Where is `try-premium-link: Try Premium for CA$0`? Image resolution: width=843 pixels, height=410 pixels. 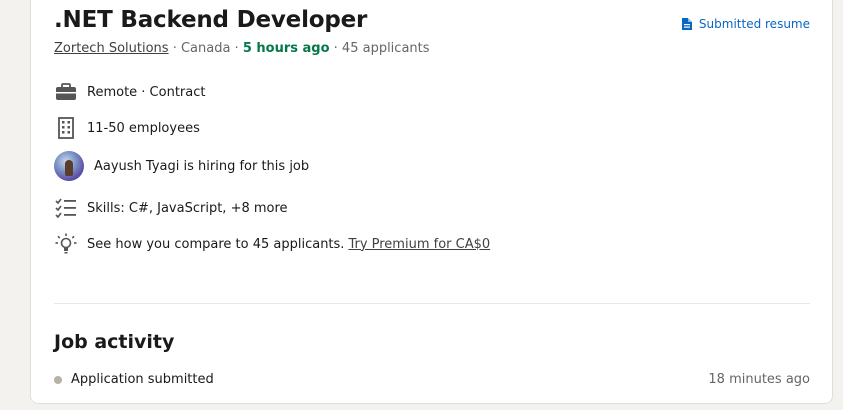
try-premium-link: Try Premium for CA$0 is located at coordinates (419, 244).